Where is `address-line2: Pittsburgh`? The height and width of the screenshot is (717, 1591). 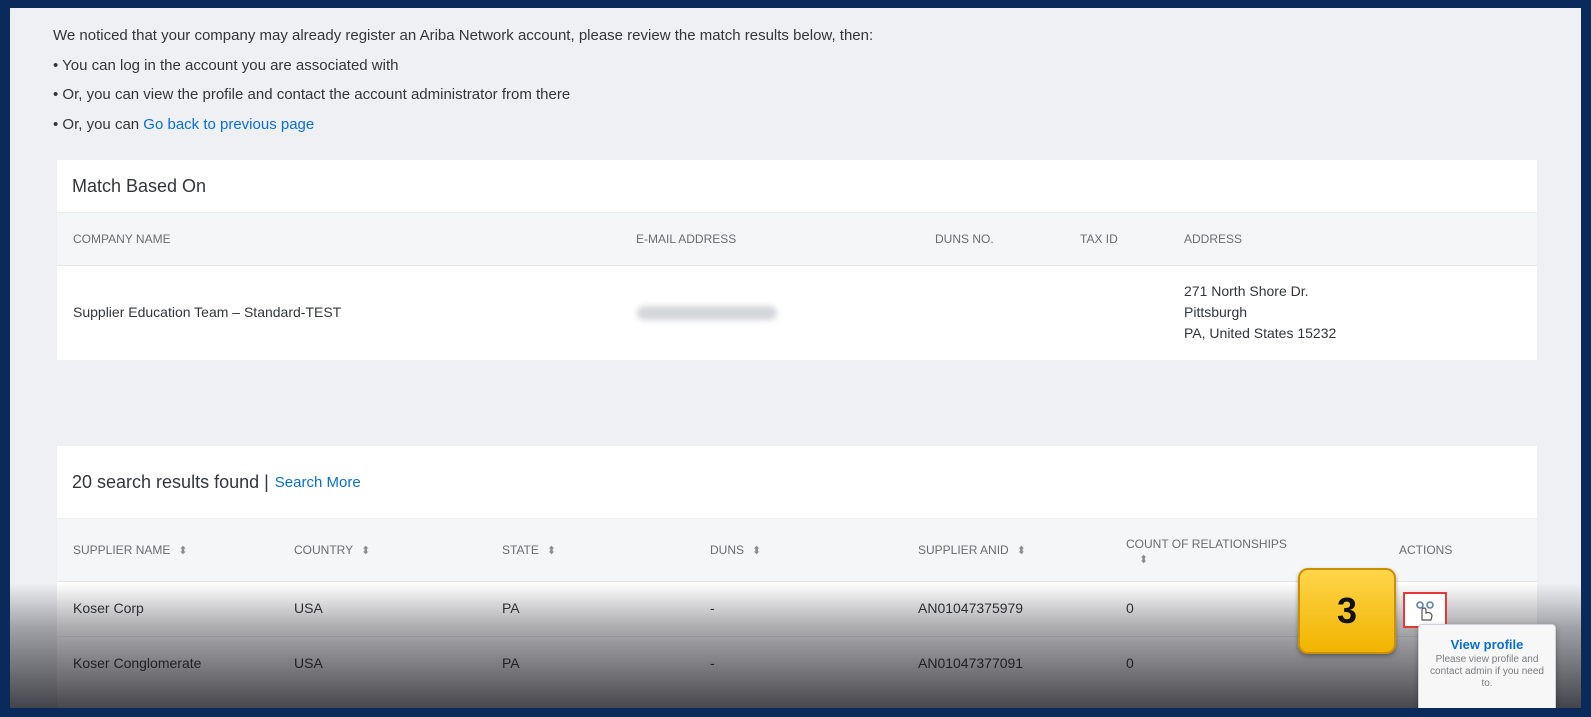
address-line2: Pittsburgh is located at coordinates (1216, 312).